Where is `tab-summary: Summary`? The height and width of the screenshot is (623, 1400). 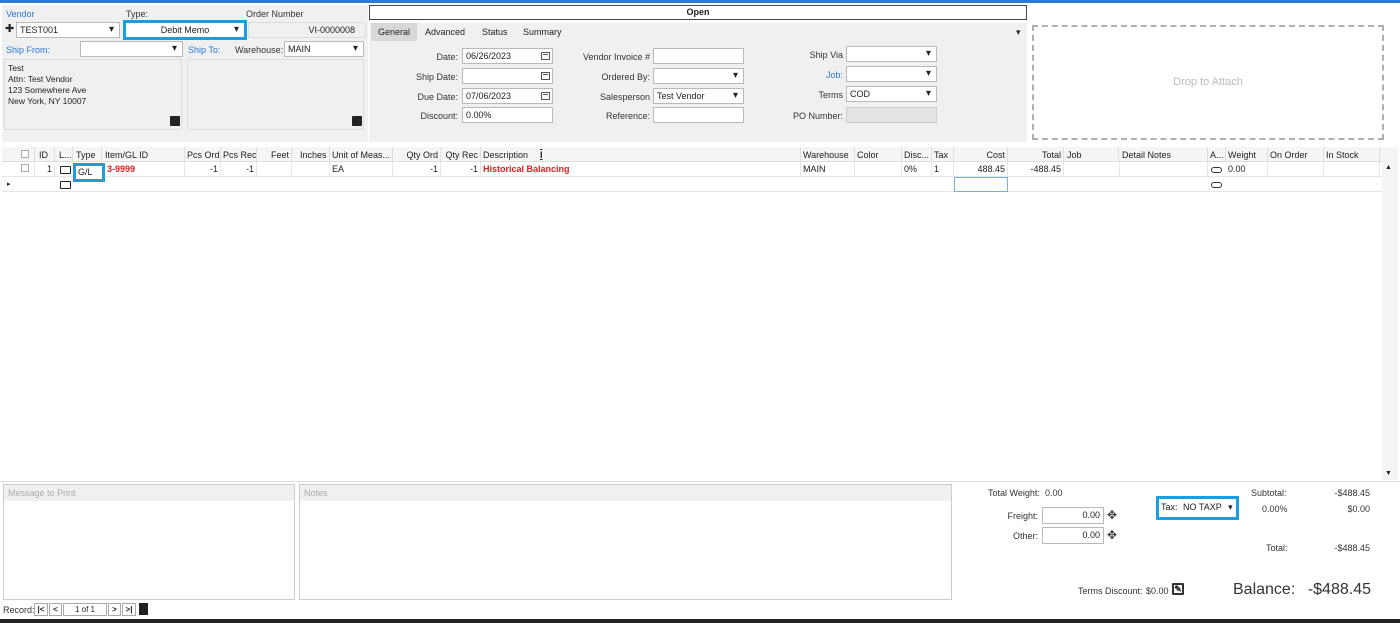 tab-summary: Summary is located at coordinates (542, 32).